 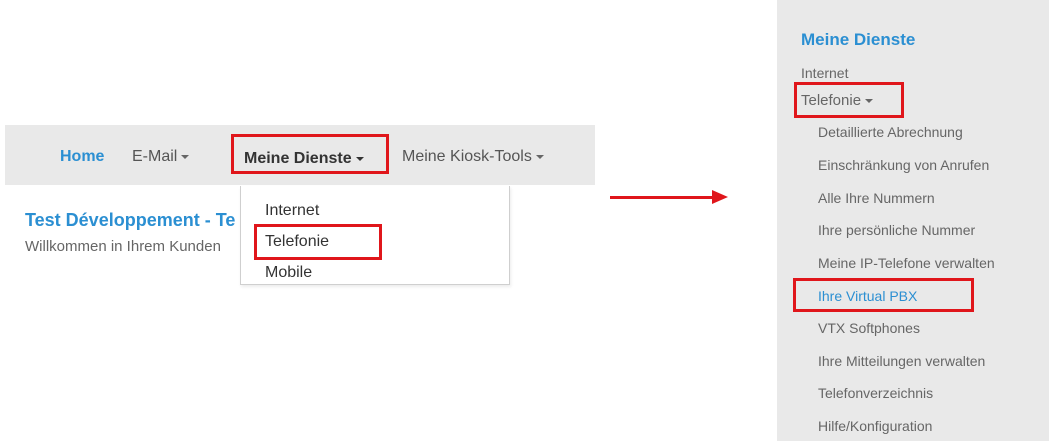 I want to click on page-title: Test Développement - Te, so click(x=130, y=220).